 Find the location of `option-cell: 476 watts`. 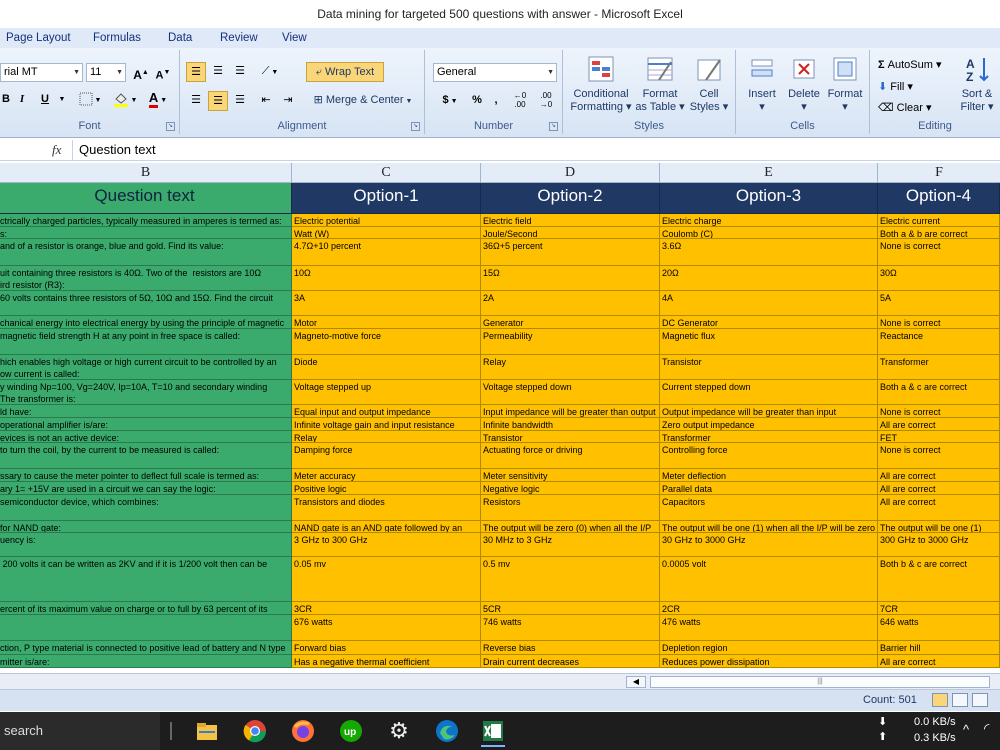

option-cell: 476 watts is located at coordinates (769, 628).